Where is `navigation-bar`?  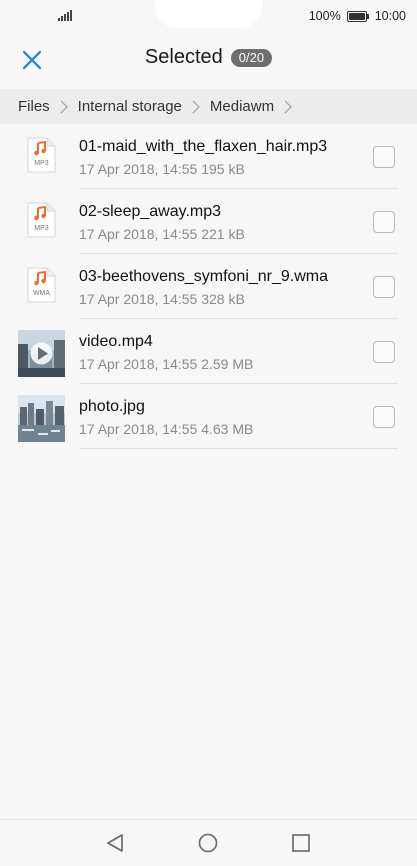
navigation-bar is located at coordinates (208, 842).